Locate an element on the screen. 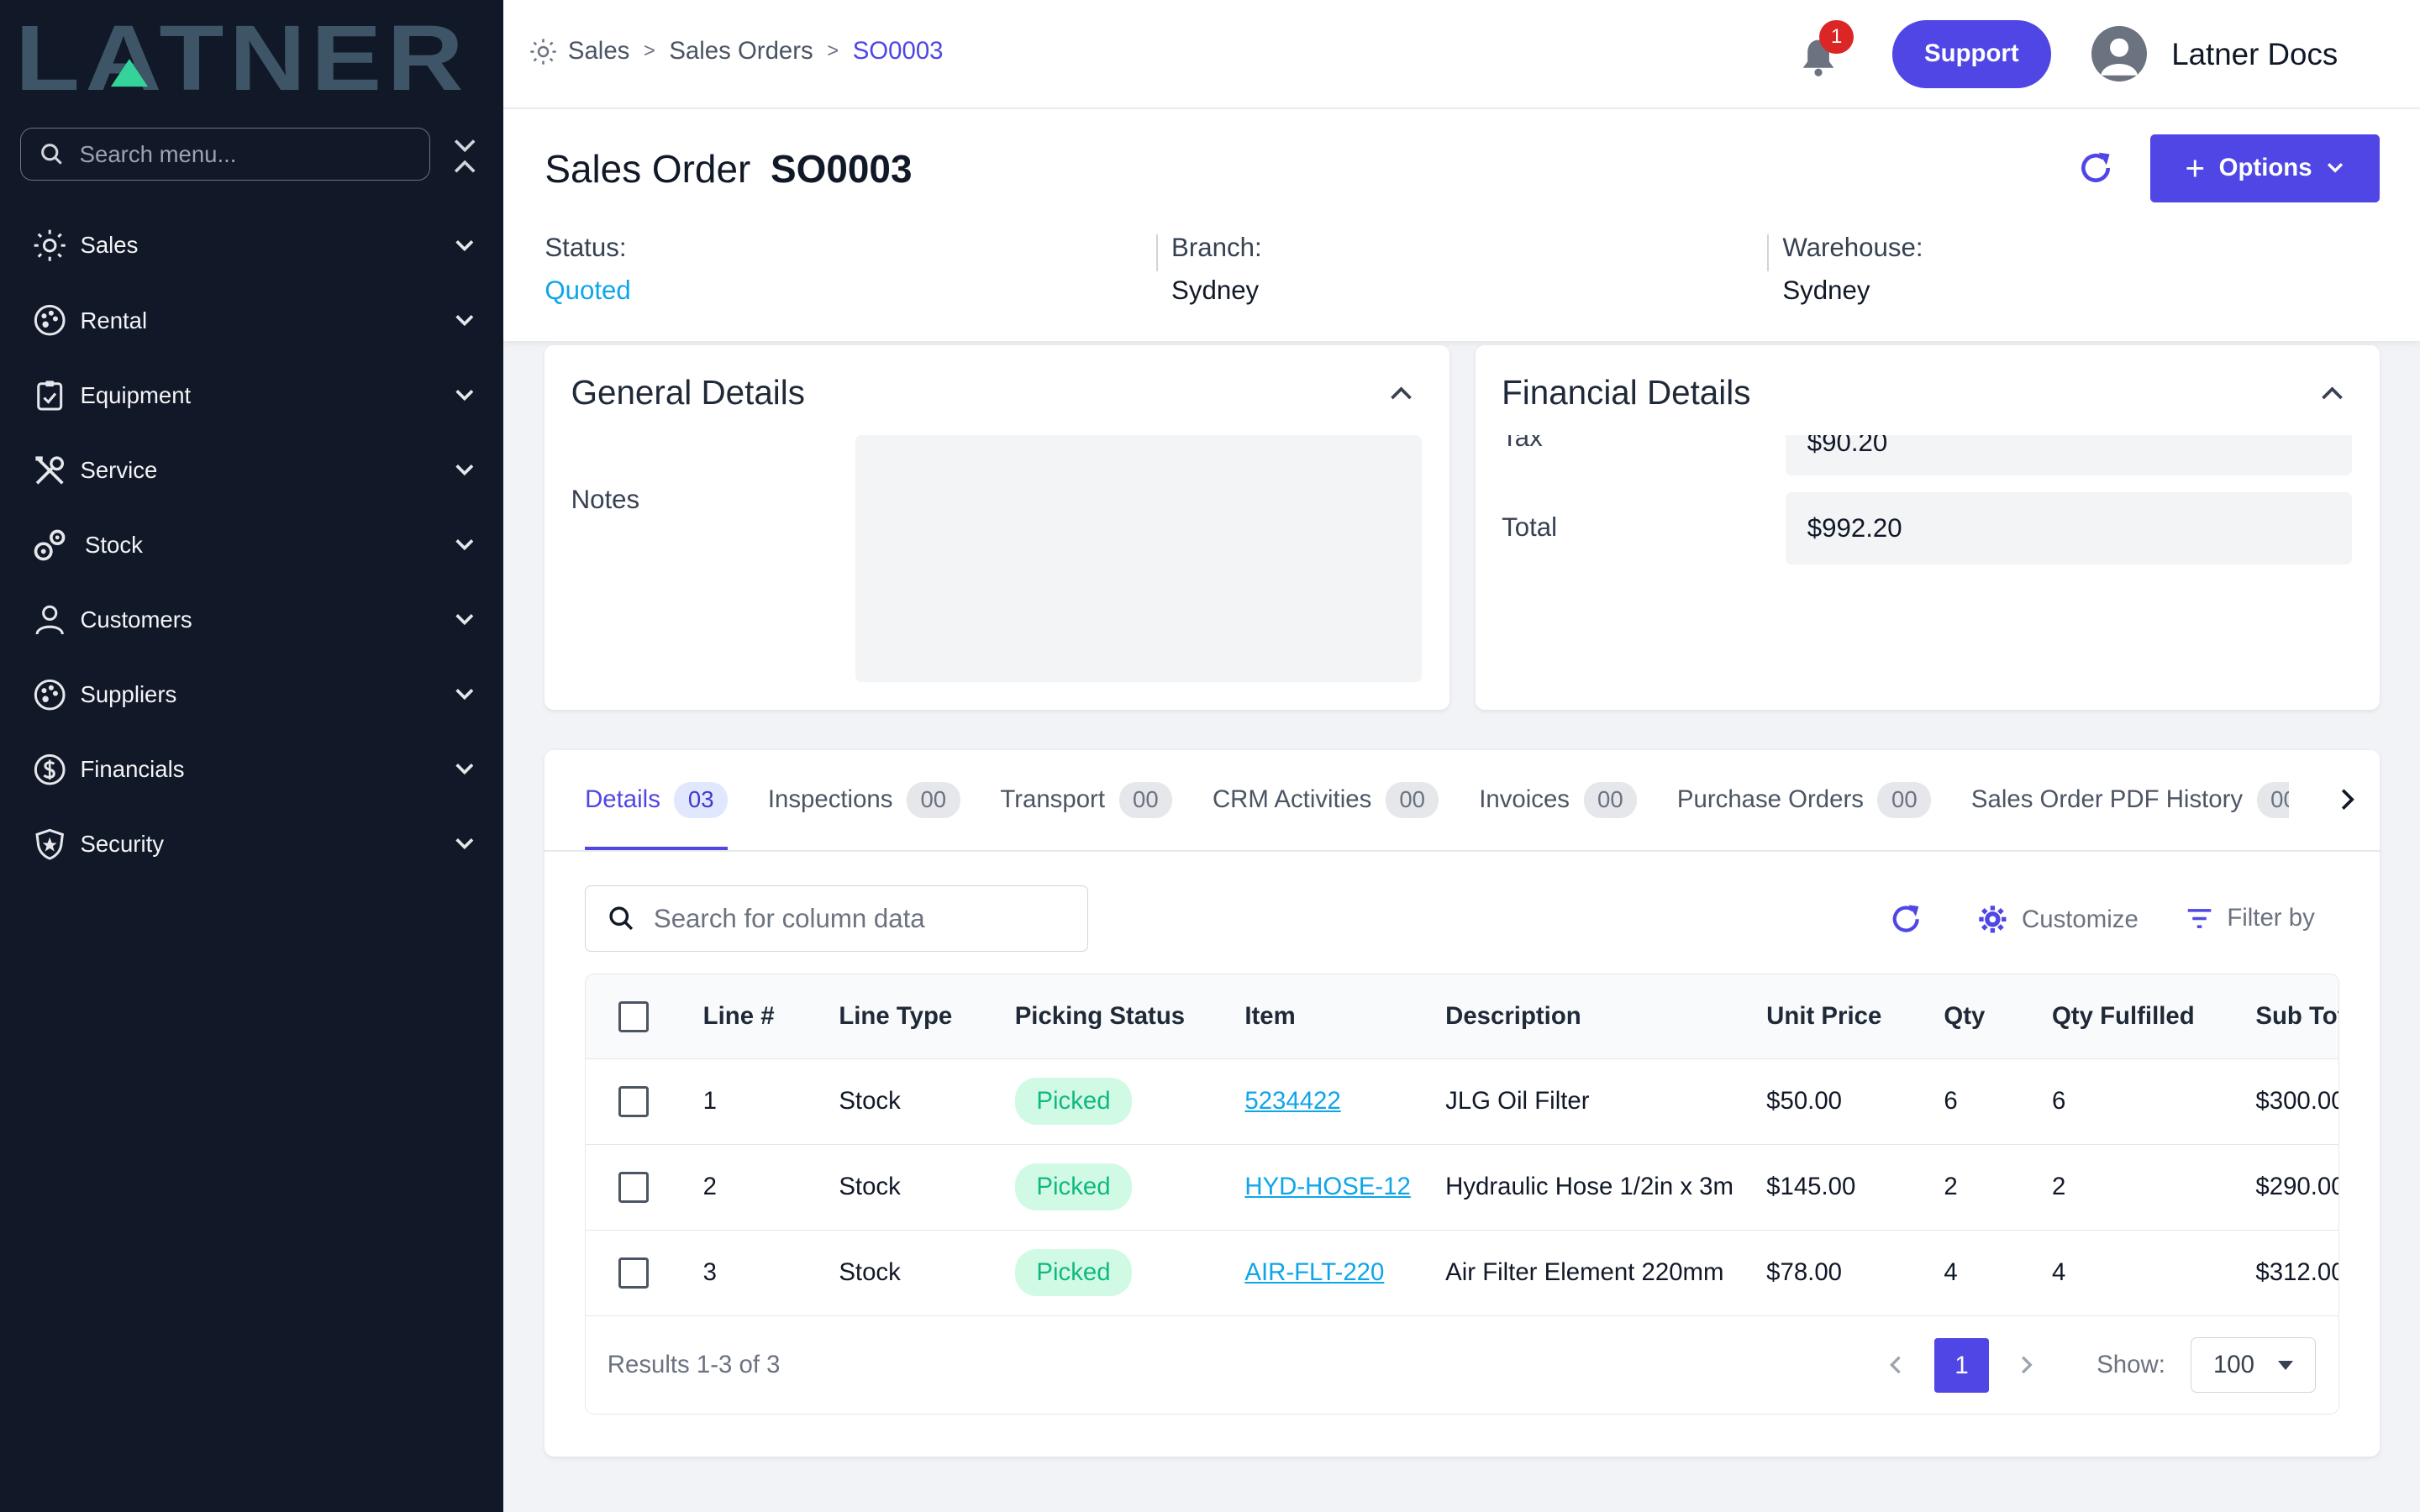 The height and width of the screenshot is (1512, 2420). qty-fulfilled: 4 is located at coordinates (2058, 1272).